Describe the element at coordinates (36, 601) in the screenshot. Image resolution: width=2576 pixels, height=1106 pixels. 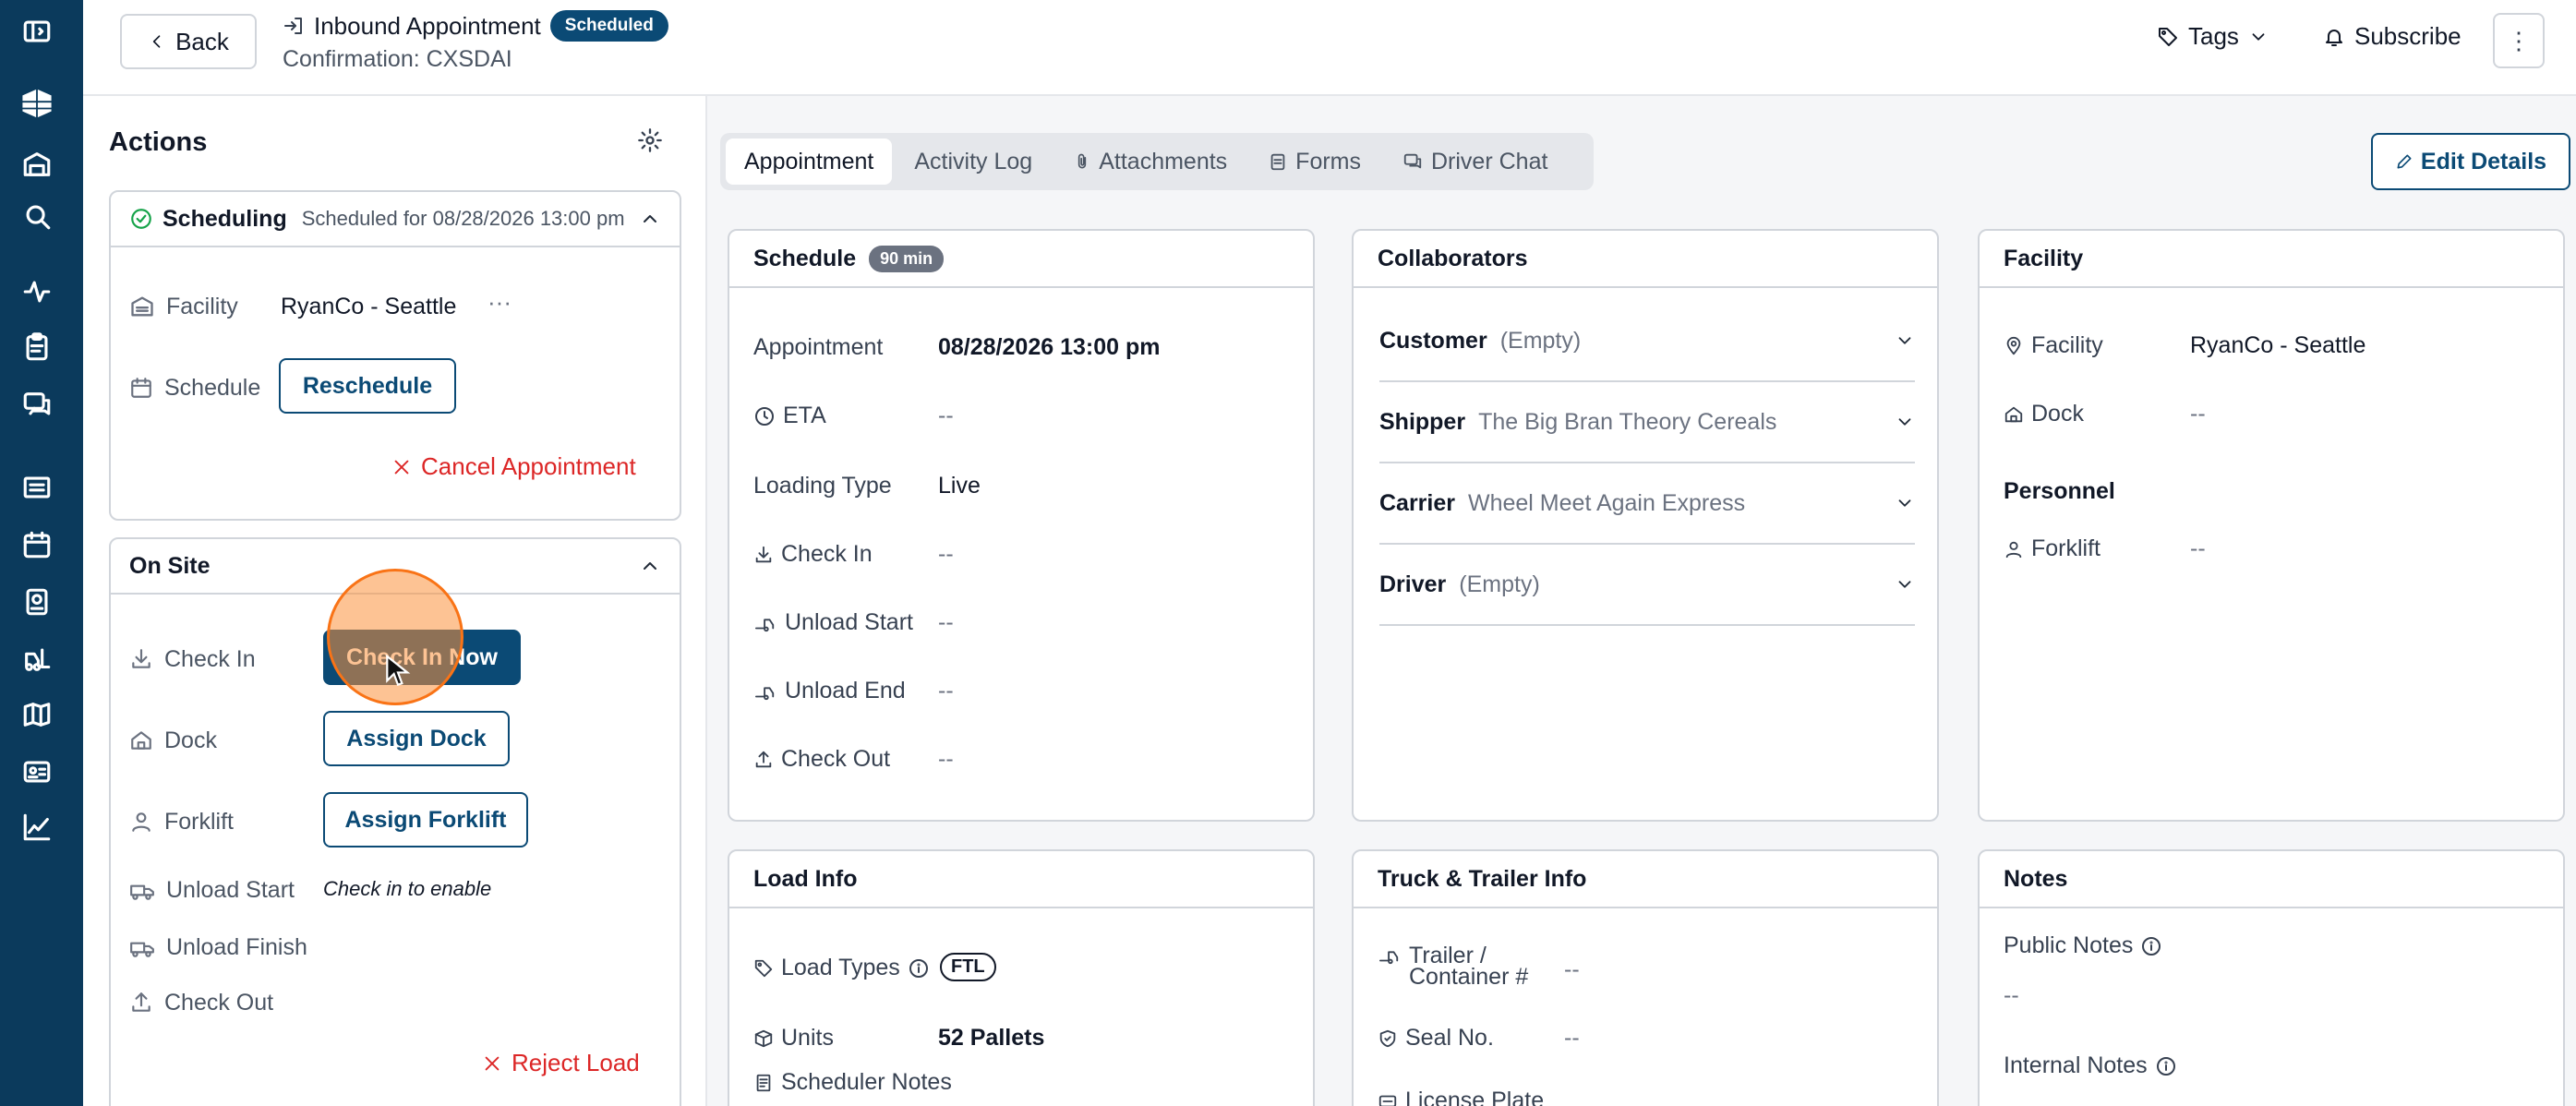
I see `dock-icon` at that location.